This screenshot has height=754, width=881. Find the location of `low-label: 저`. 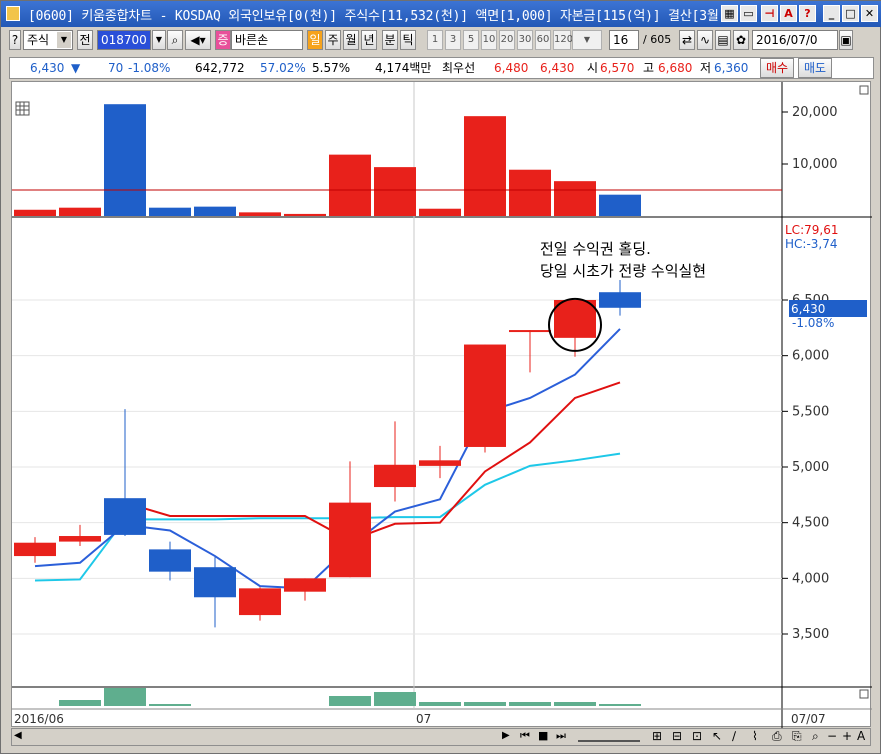

low-label: 저 is located at coordinates (706, 68).